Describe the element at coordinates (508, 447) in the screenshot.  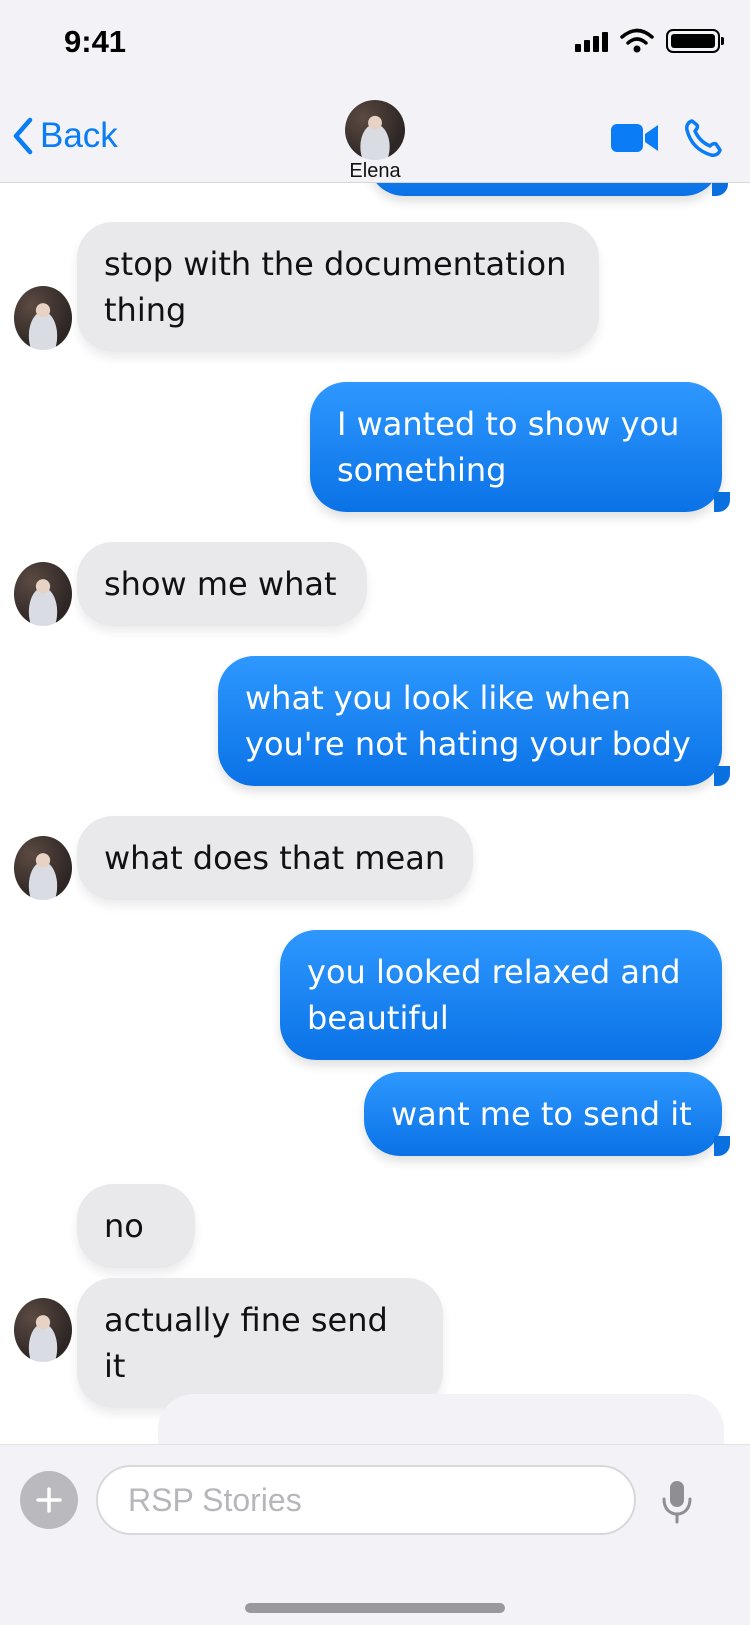
I see `message-text: I wanted to show you something` at that location.